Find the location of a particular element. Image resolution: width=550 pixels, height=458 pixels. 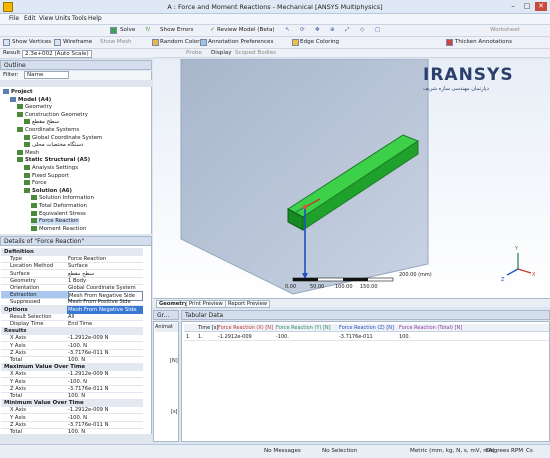

outline-header: Outline is located at coordinates (76, 65).